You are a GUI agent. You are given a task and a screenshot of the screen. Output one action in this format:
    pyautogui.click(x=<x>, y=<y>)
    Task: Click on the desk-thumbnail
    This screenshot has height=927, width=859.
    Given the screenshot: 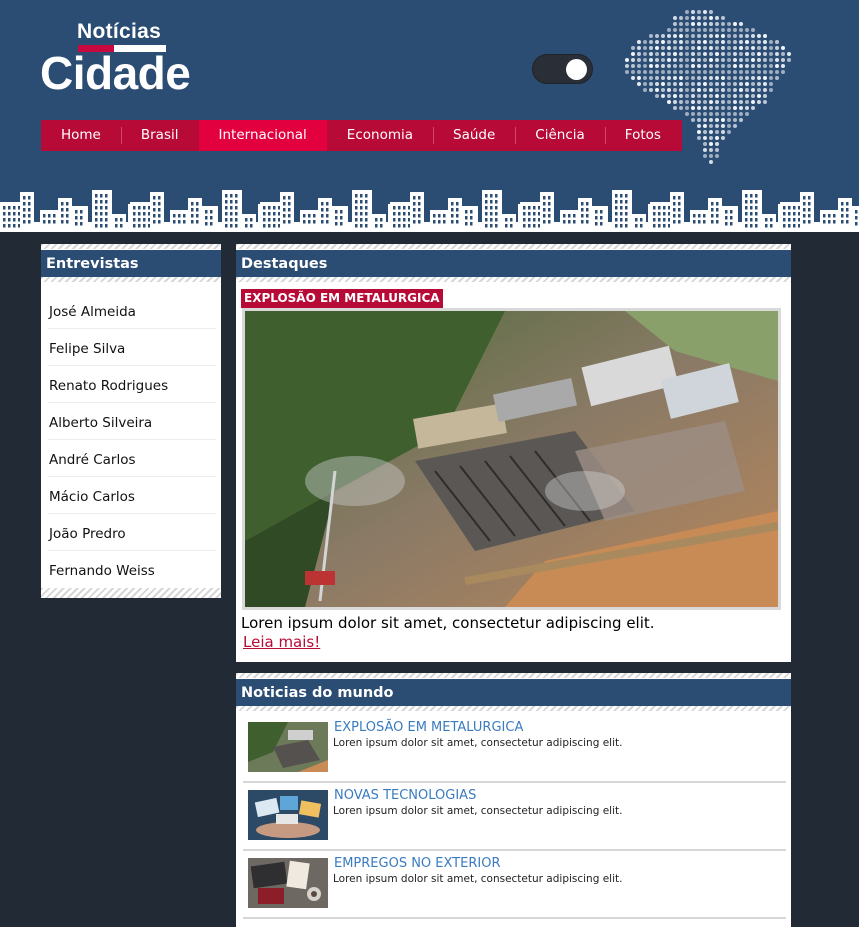 What is the action you would take?
    pyautogui.click(x=288, y=883)
    